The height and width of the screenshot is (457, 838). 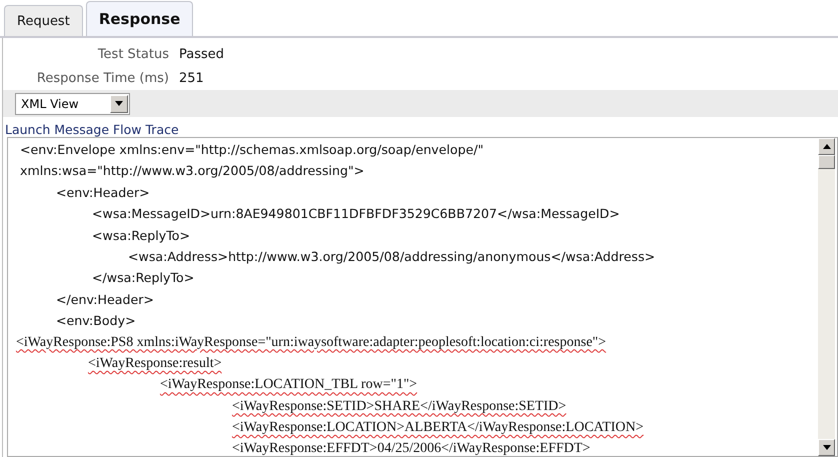 I want to click on xml-line: <iWayResponse:SETID>SHARE</iWayResponse:SETID>, so click(x=399, y=407).